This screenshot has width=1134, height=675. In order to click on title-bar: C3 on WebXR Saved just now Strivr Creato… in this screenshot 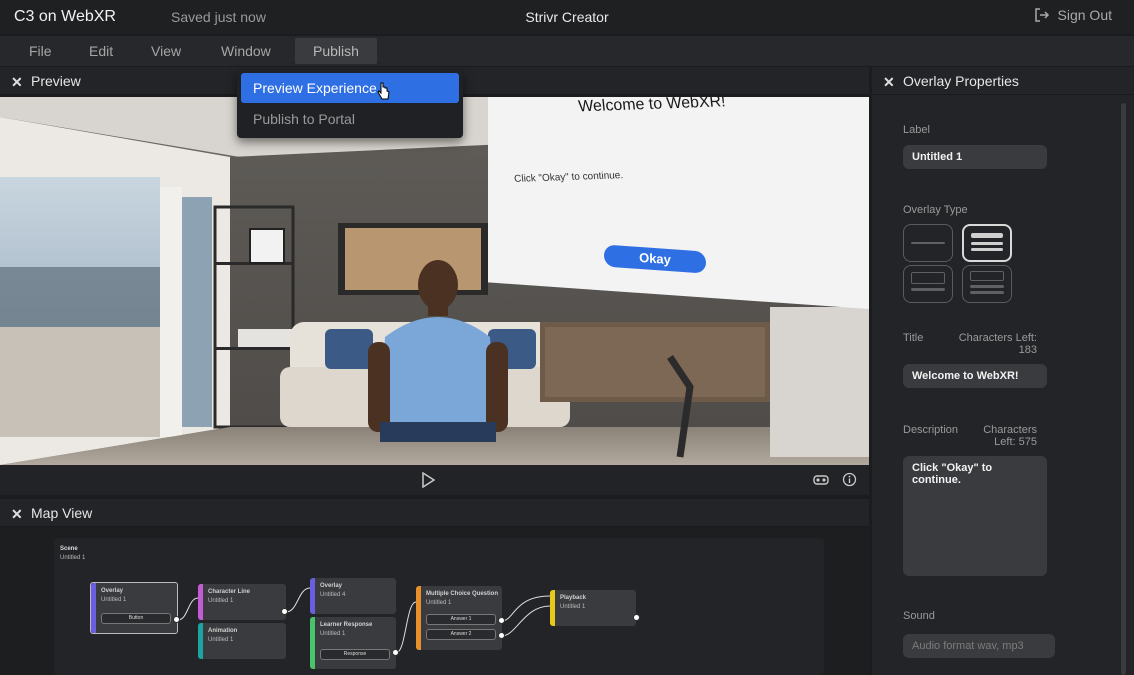, I will do `click(567, 17)`.